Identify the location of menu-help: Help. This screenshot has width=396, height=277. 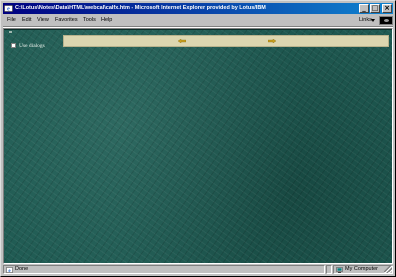
(106, 20).